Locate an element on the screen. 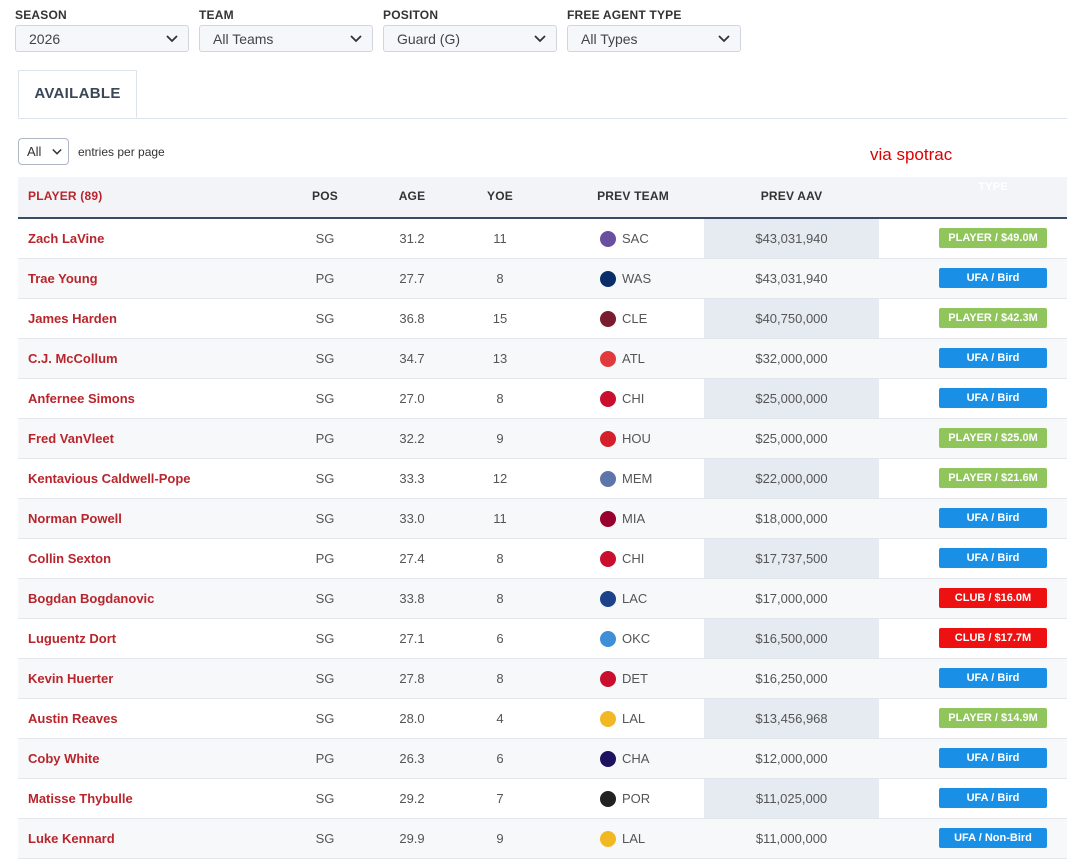  season-select: 2026 is located at coordinates (102, 38).